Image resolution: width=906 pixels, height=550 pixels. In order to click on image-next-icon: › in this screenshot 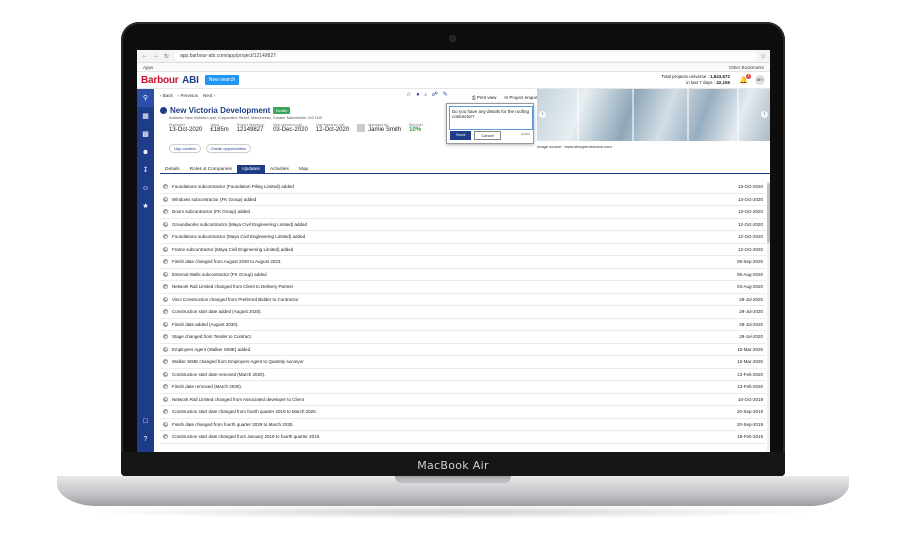, I will do `click(764, 114)`.